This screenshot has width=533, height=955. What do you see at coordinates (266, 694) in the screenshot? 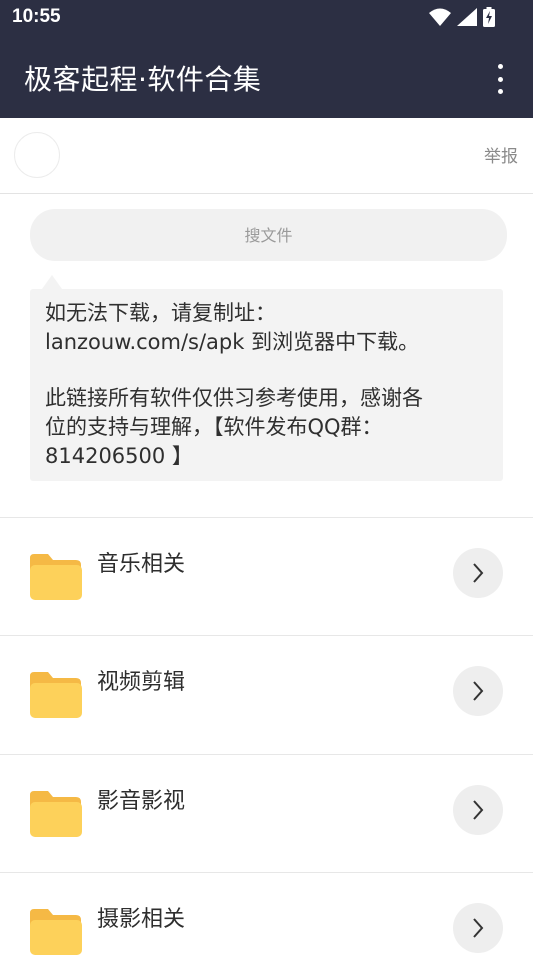
I see `folder-row: 视频剪辑` at bounding box center [266, 694].